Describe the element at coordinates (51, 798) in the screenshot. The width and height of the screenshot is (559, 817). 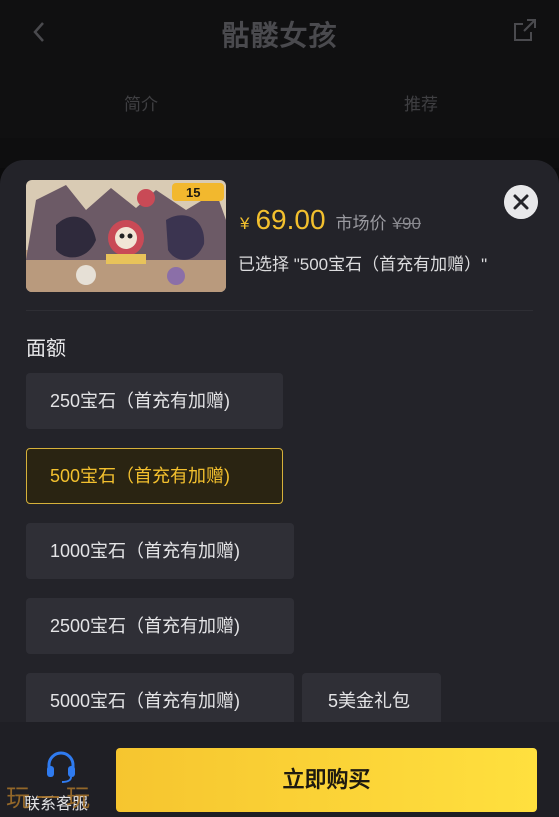
I see `watermark: 玩一玩` at that location.